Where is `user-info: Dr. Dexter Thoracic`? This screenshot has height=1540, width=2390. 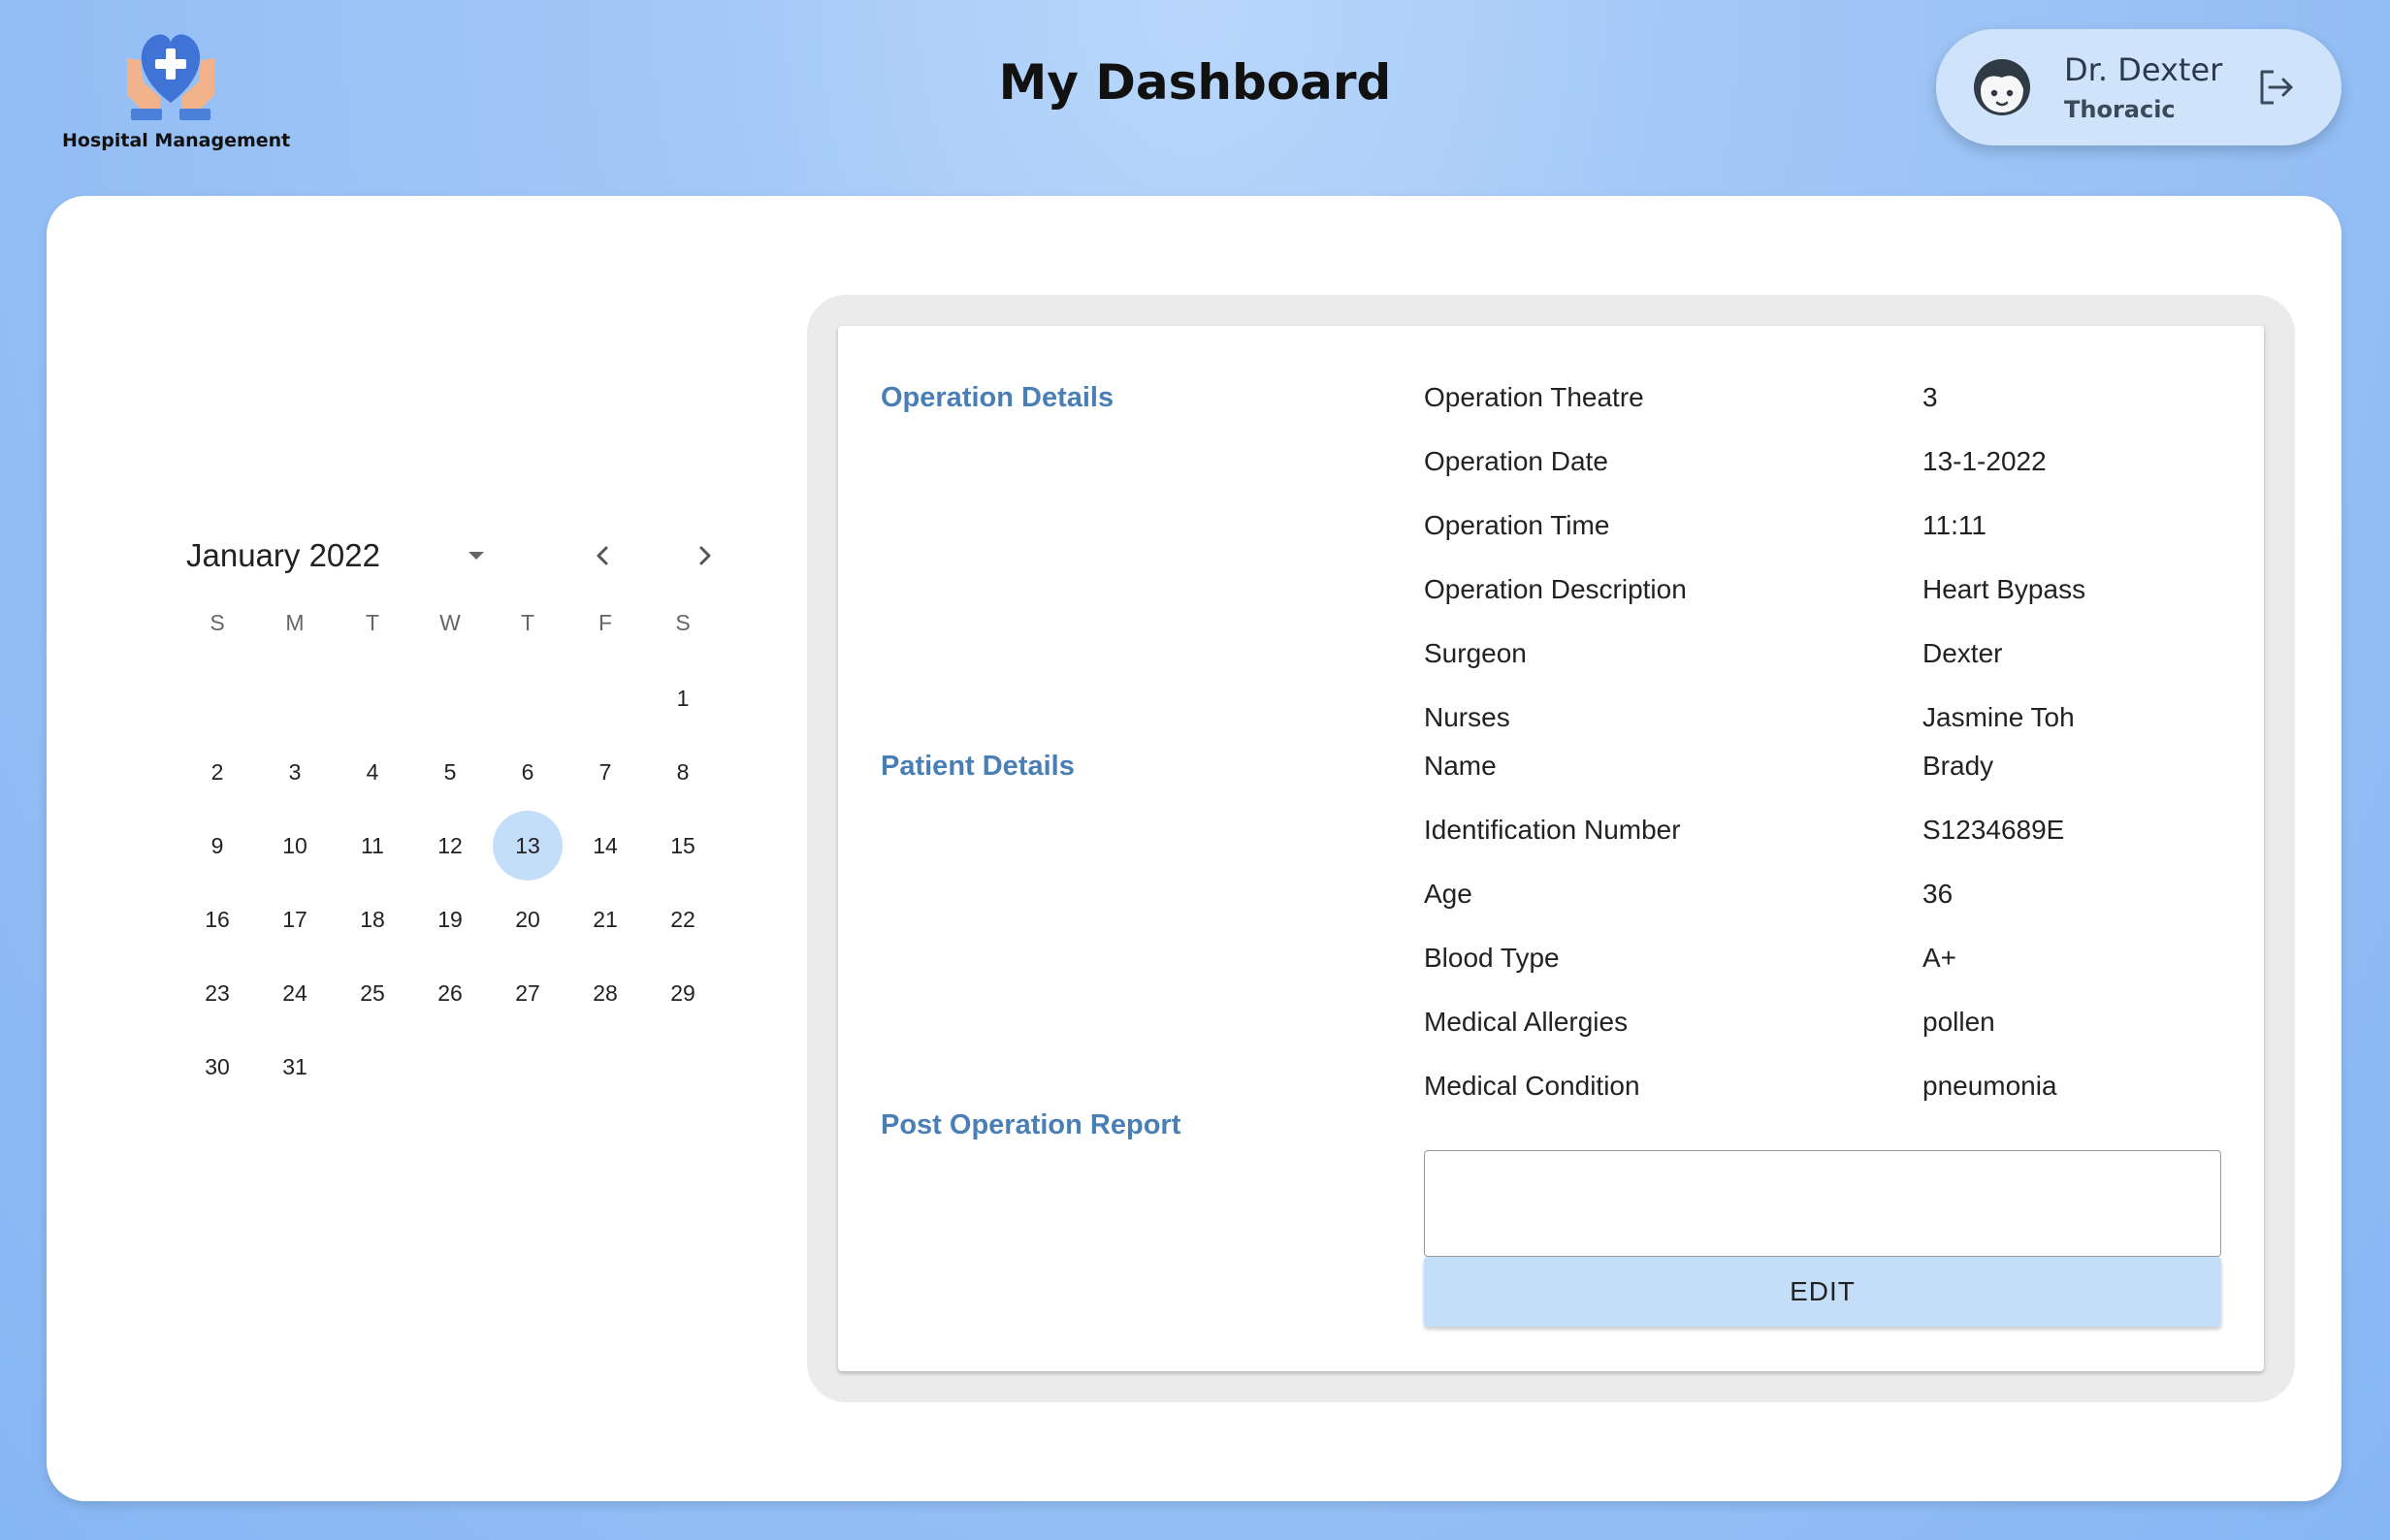
user-info: Dr. Dexter Thoracic is located at coordinates (2143, 87).